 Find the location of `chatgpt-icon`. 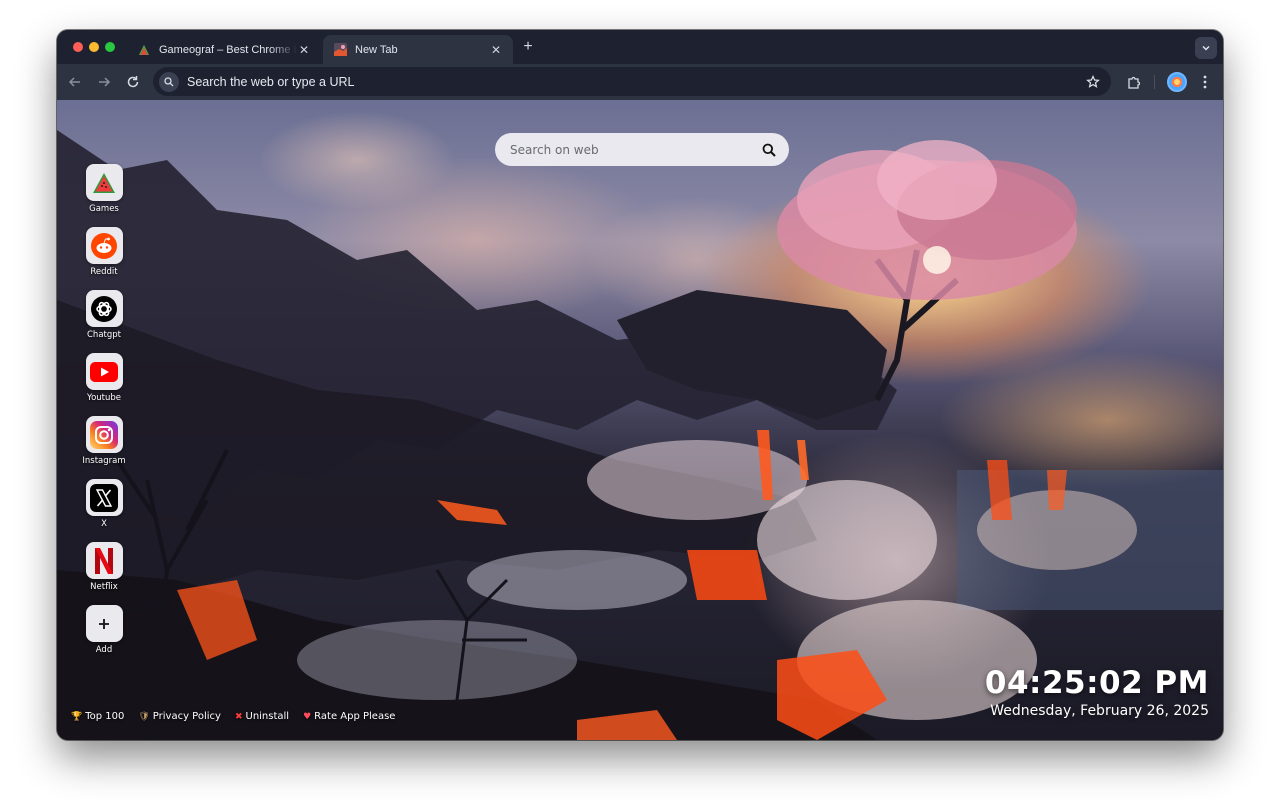

chatgpt-icon is located at coordinates (104, 308).